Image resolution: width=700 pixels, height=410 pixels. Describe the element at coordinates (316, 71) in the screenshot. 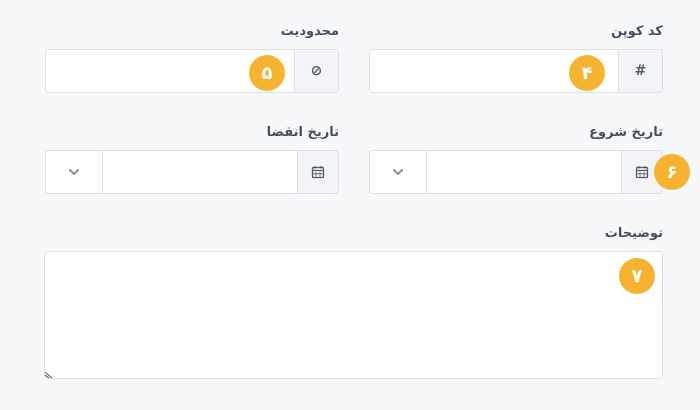

I see `ban-icon: ⊘` at that location.